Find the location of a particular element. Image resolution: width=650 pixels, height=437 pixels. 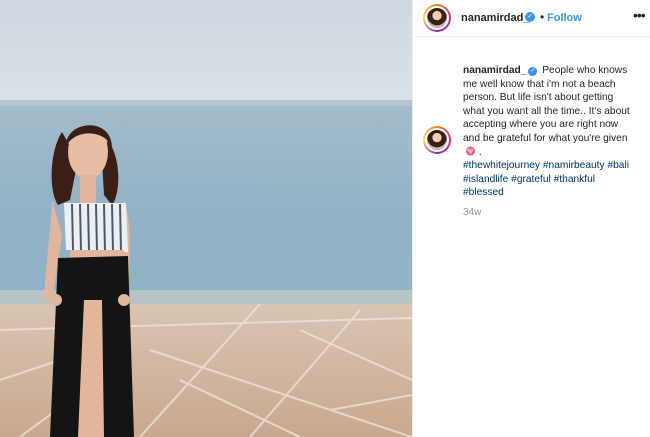

caption-line: person. But life isn't about getting is located at coordinates (538, 98).